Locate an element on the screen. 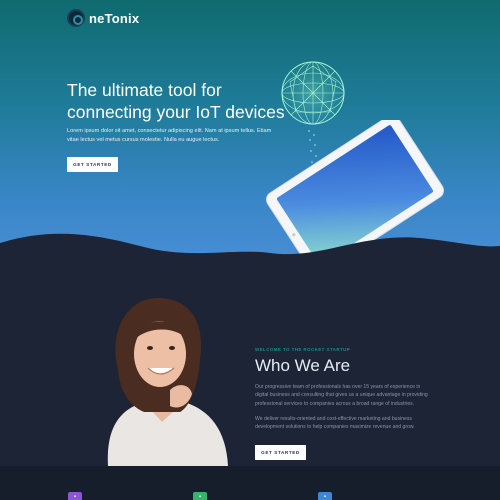 This screenshot has width=500, height=500. globe-illustration is located at coordinates (313, 93).